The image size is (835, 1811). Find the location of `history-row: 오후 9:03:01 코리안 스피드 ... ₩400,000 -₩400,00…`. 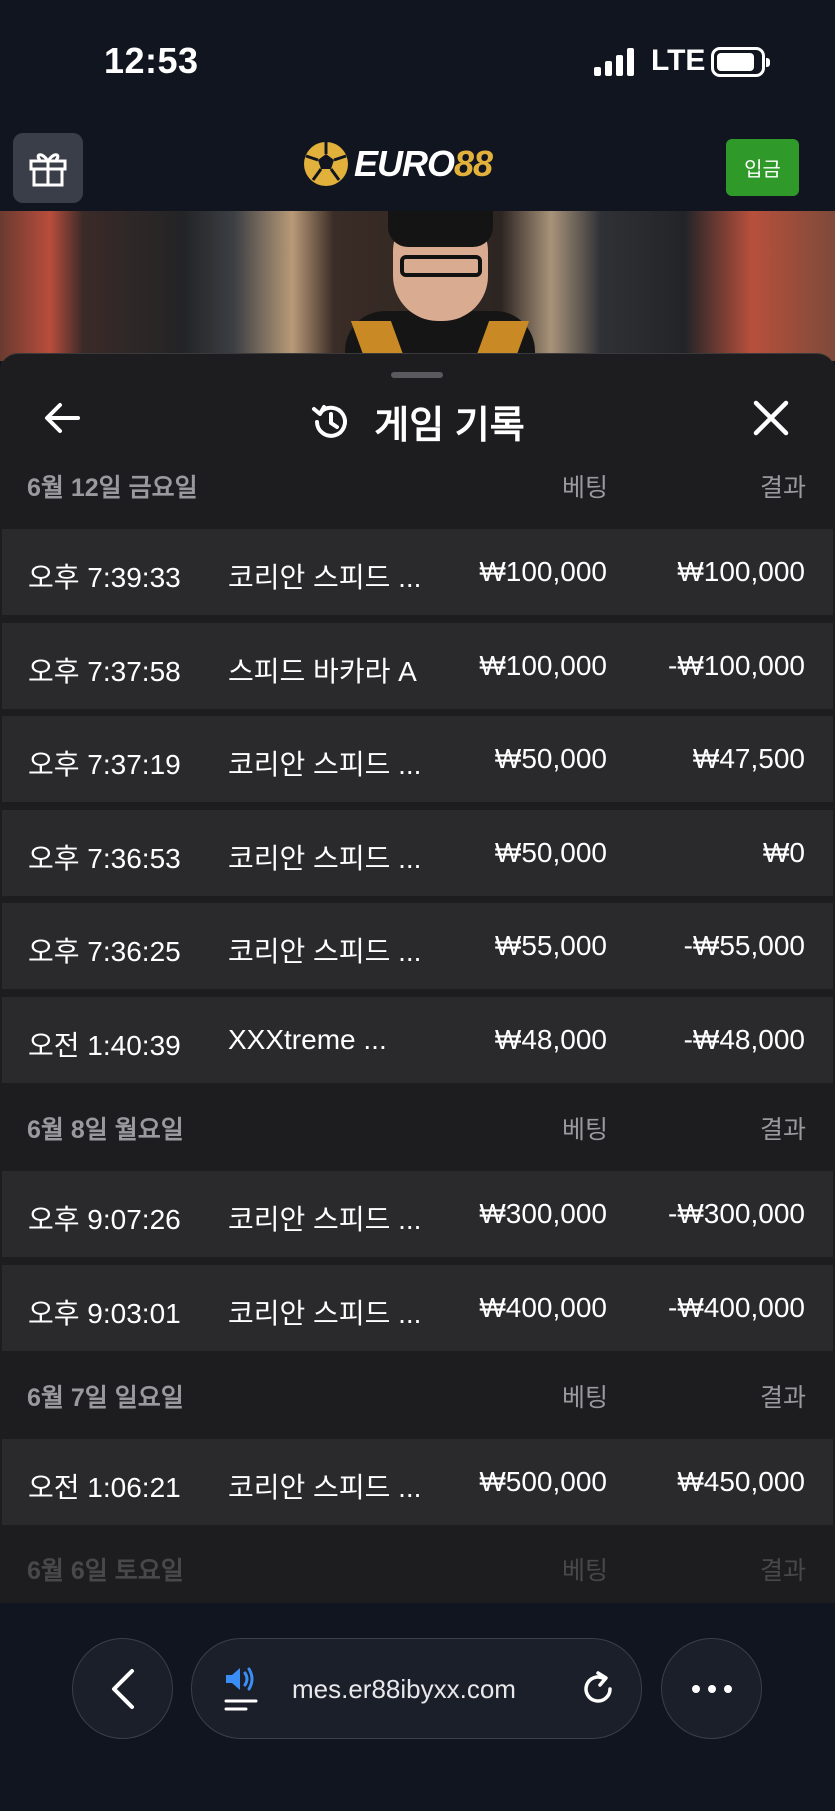

history-row: 오후 9:03:01 코리안 스피드 ... ₩400,000 -₩400,00… is located at coordinates (417, 1308).